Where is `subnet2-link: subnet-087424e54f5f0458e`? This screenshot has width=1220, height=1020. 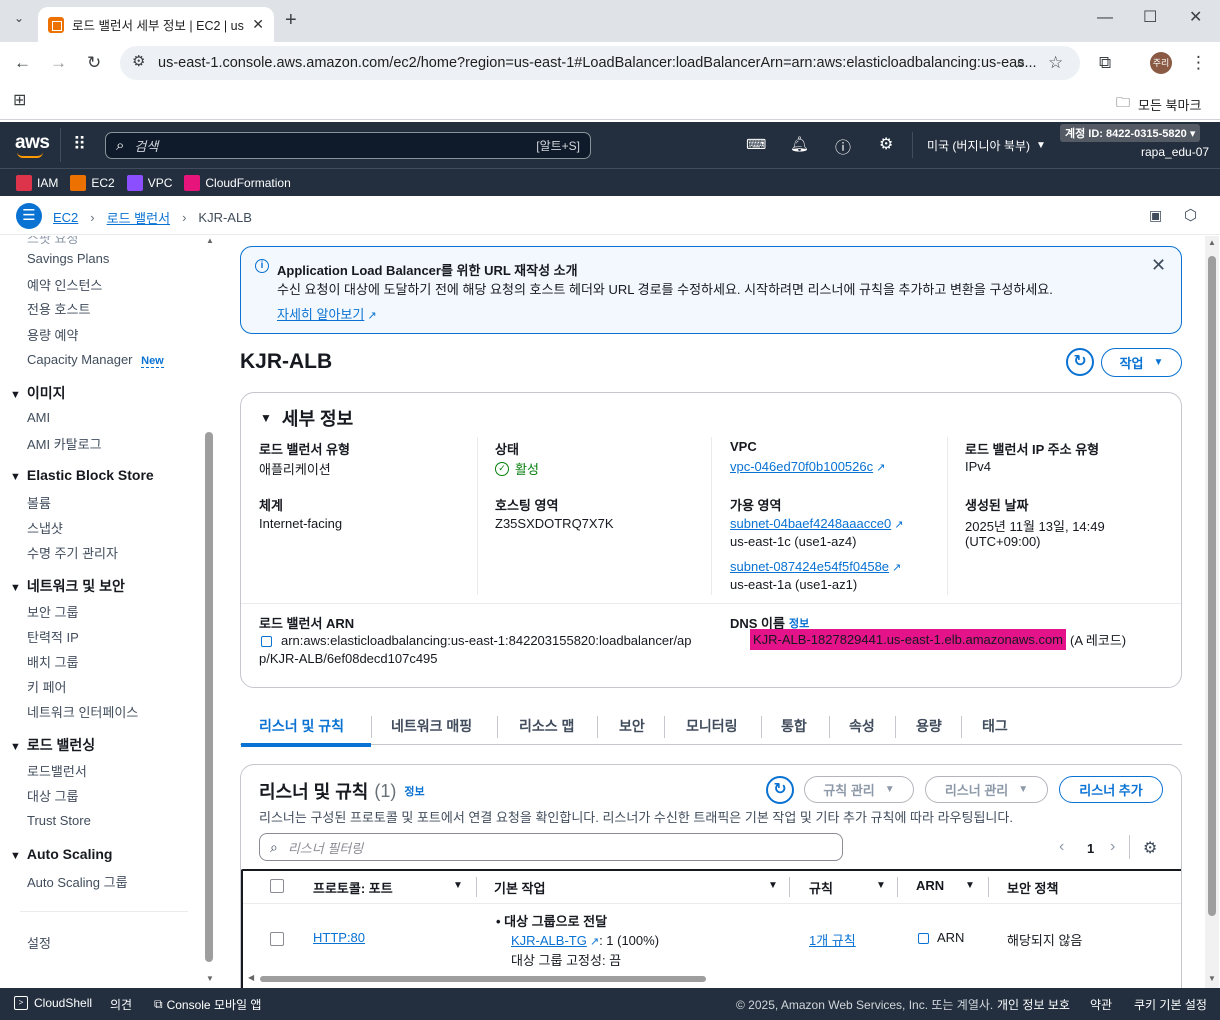
subnet2-link: subnet-087424e54f5f0458e is located at coordinates (815, 566).